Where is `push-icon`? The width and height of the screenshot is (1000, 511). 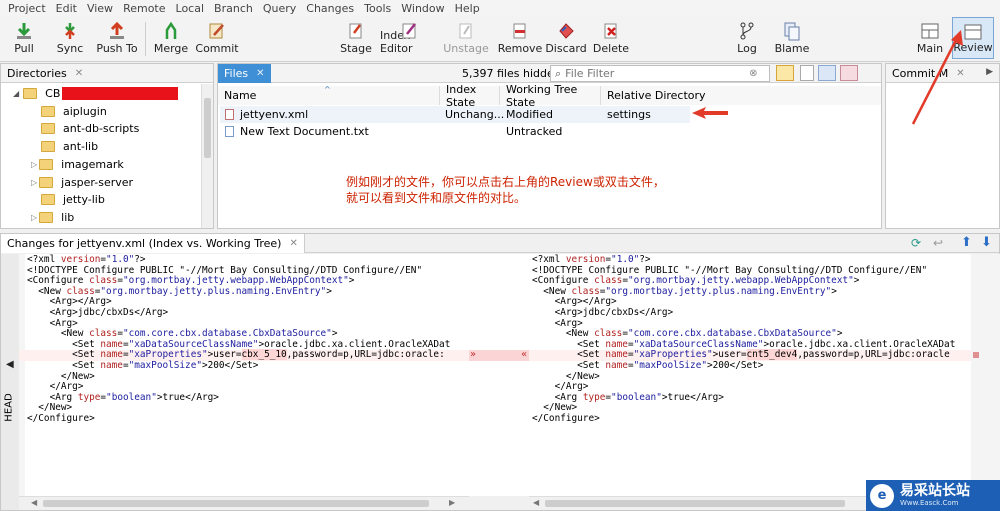 push-icon is located at coordinates (117, 30).